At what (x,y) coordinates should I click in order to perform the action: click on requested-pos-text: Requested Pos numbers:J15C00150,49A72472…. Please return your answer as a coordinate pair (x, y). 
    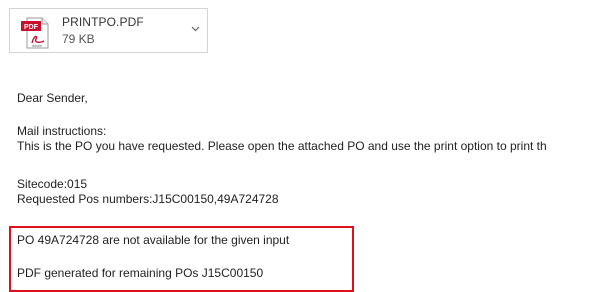
    Looking at the image, I should click on (148, 199).